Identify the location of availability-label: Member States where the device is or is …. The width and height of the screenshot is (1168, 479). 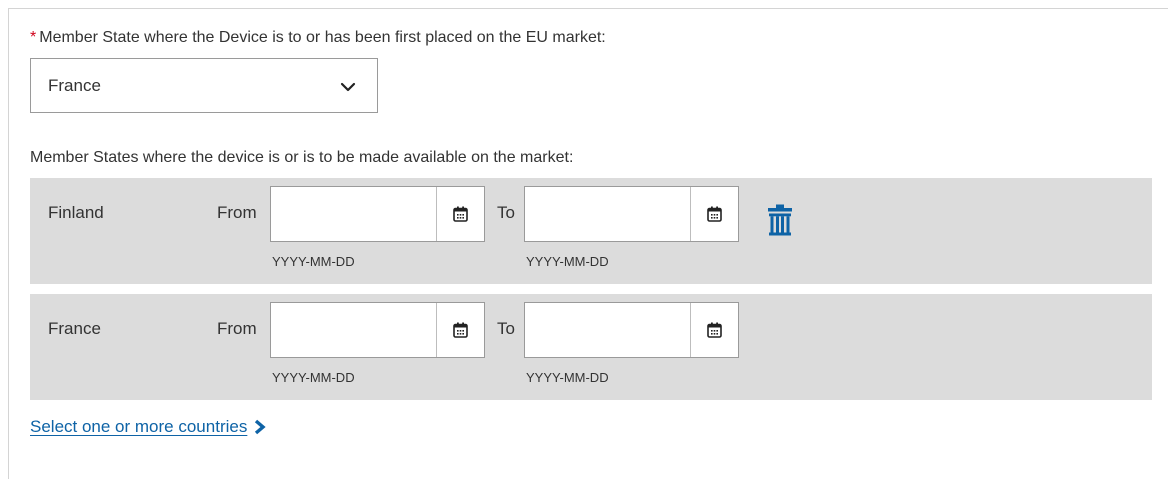
(302, 157).